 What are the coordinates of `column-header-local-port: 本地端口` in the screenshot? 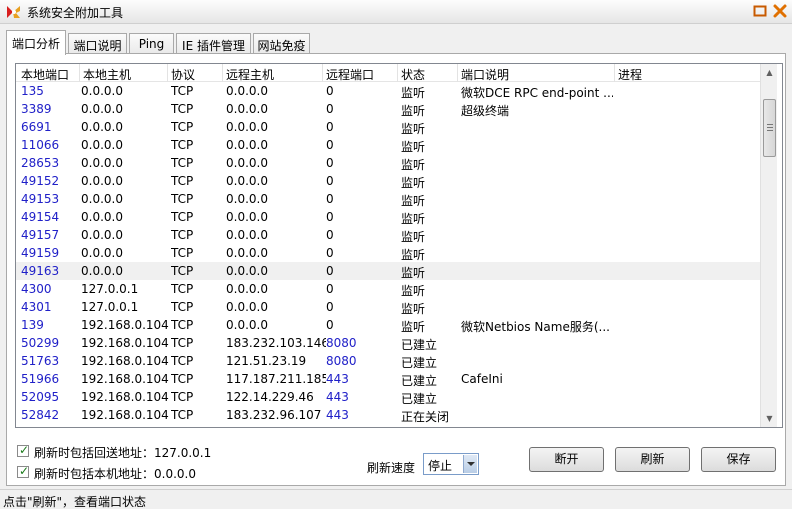 It's located at (45, 74).